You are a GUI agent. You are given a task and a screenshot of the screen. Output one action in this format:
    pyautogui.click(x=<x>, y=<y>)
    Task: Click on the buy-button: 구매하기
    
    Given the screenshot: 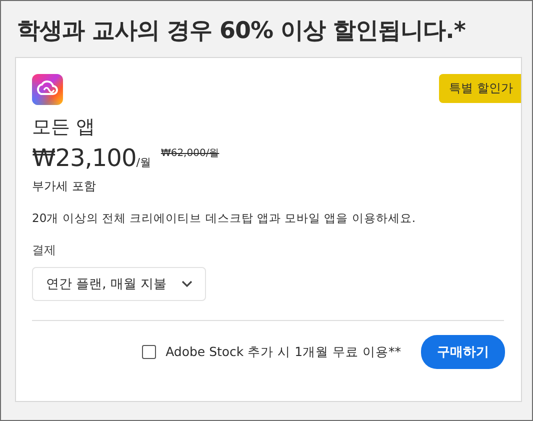 What is the action you would take?
    pyautogui.click(x=463, y=352)
    